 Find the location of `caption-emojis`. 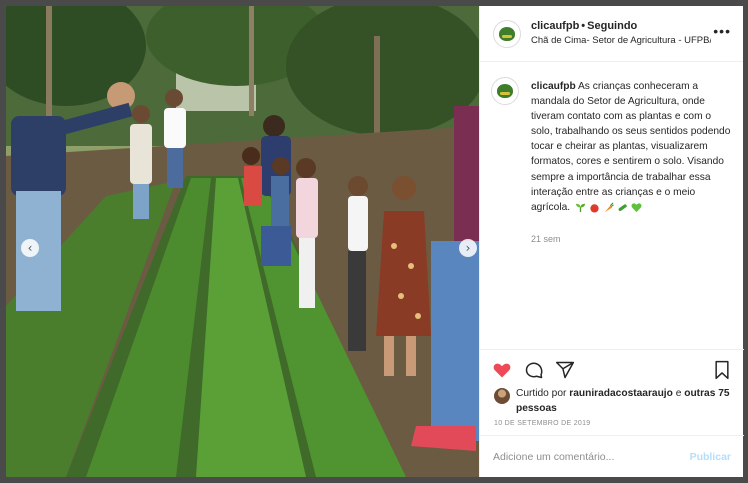

caption-emojis is located at coordinates (608, 207).